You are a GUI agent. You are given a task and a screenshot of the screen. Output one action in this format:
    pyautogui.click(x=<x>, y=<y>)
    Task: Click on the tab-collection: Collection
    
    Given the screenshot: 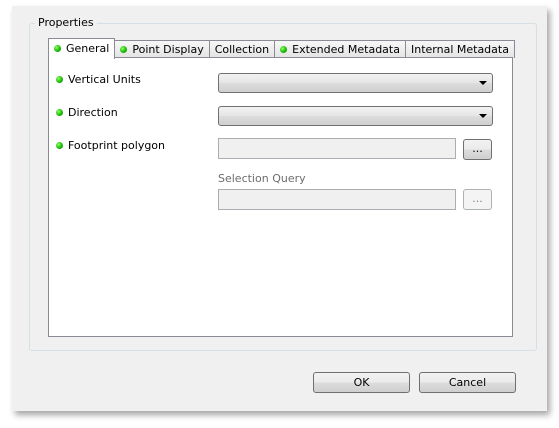 What is the action you would take?
    pyautogui.click(x=242, y=49)
    